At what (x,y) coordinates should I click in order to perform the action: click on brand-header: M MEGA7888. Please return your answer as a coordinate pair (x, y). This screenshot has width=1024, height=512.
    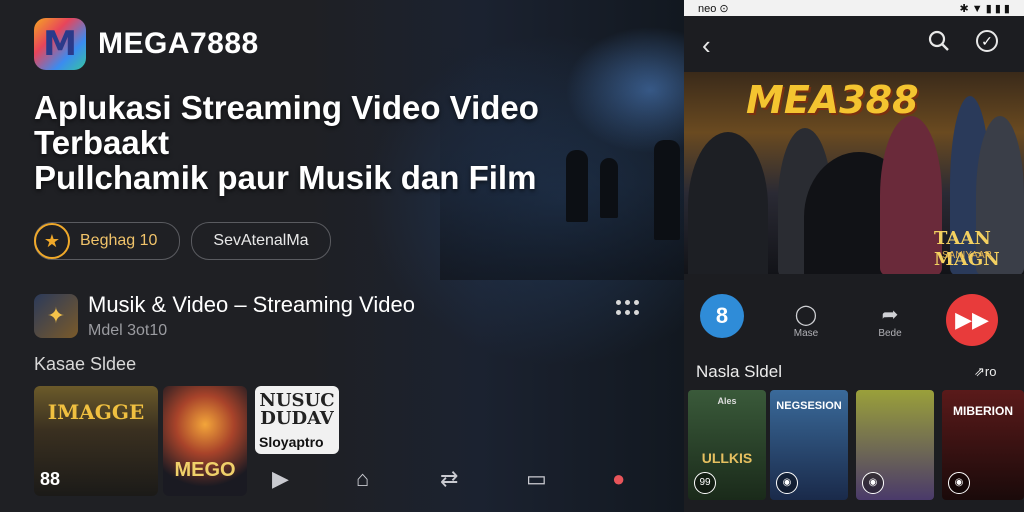
    Looking at the image, I should click on (146, 44).